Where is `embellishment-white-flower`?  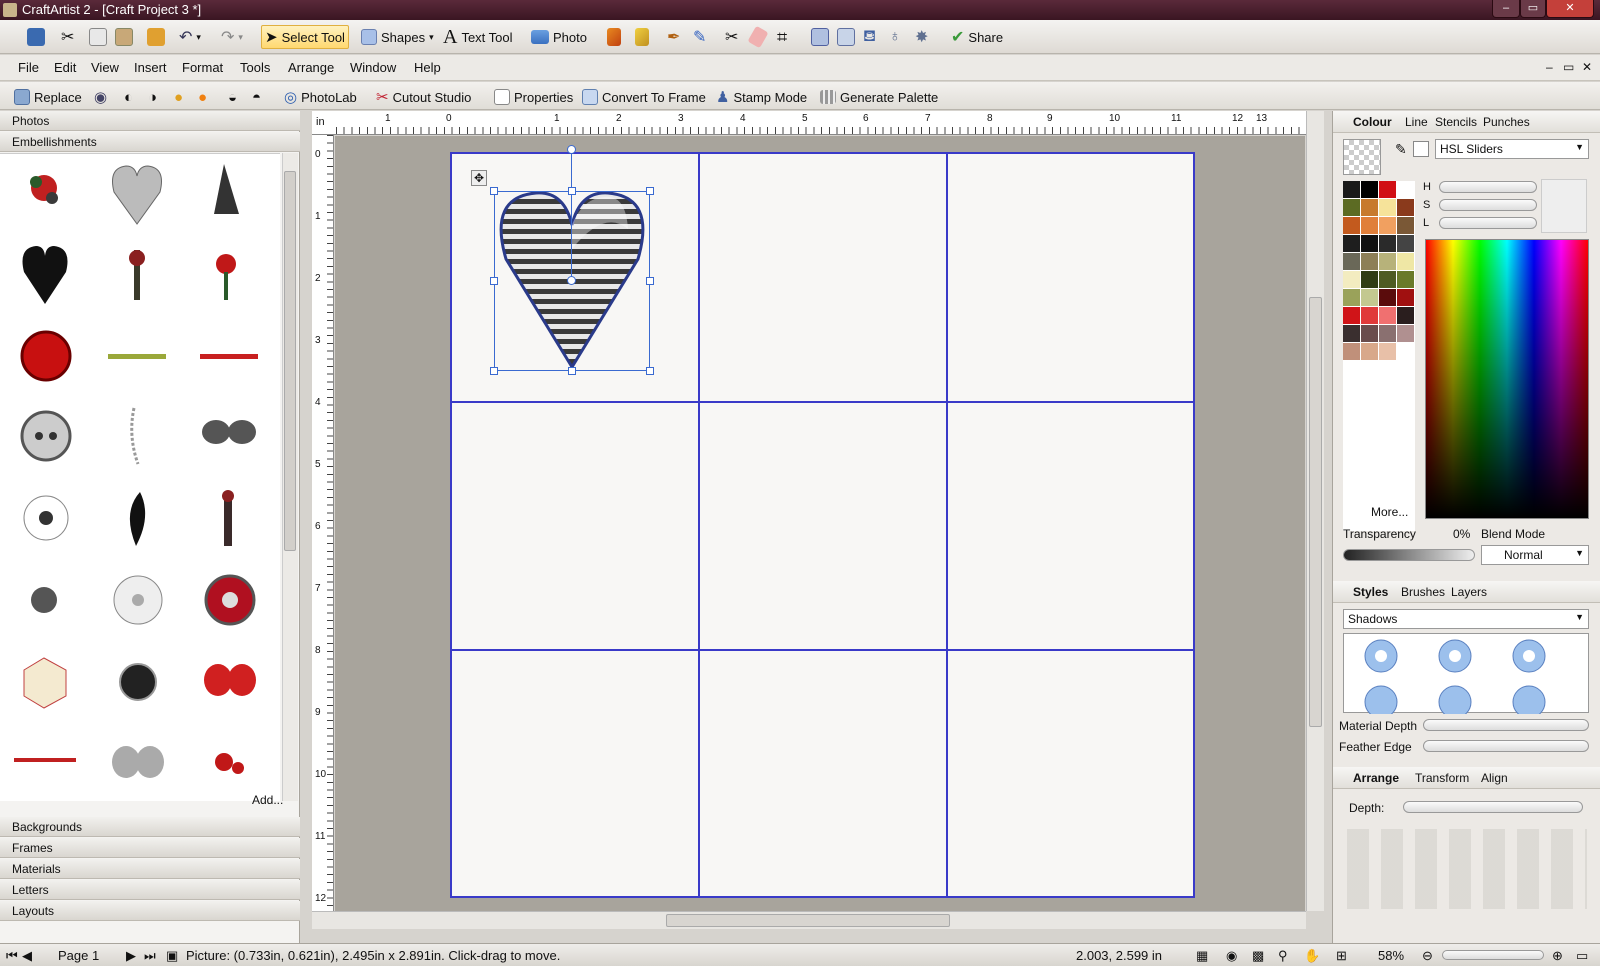 embellishment-white-flower is located at coordinates (137, 604).